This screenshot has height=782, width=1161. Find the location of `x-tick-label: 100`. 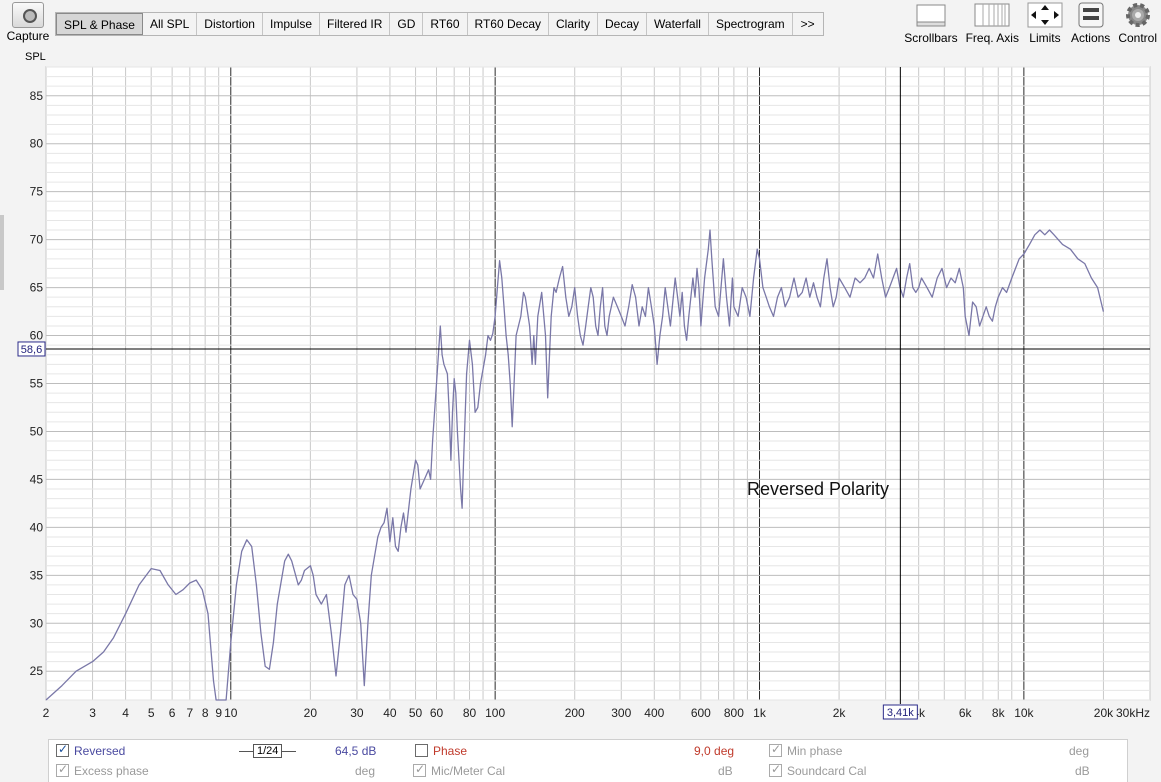

x-tick-label: 100 is located at coordinates (495, 713).